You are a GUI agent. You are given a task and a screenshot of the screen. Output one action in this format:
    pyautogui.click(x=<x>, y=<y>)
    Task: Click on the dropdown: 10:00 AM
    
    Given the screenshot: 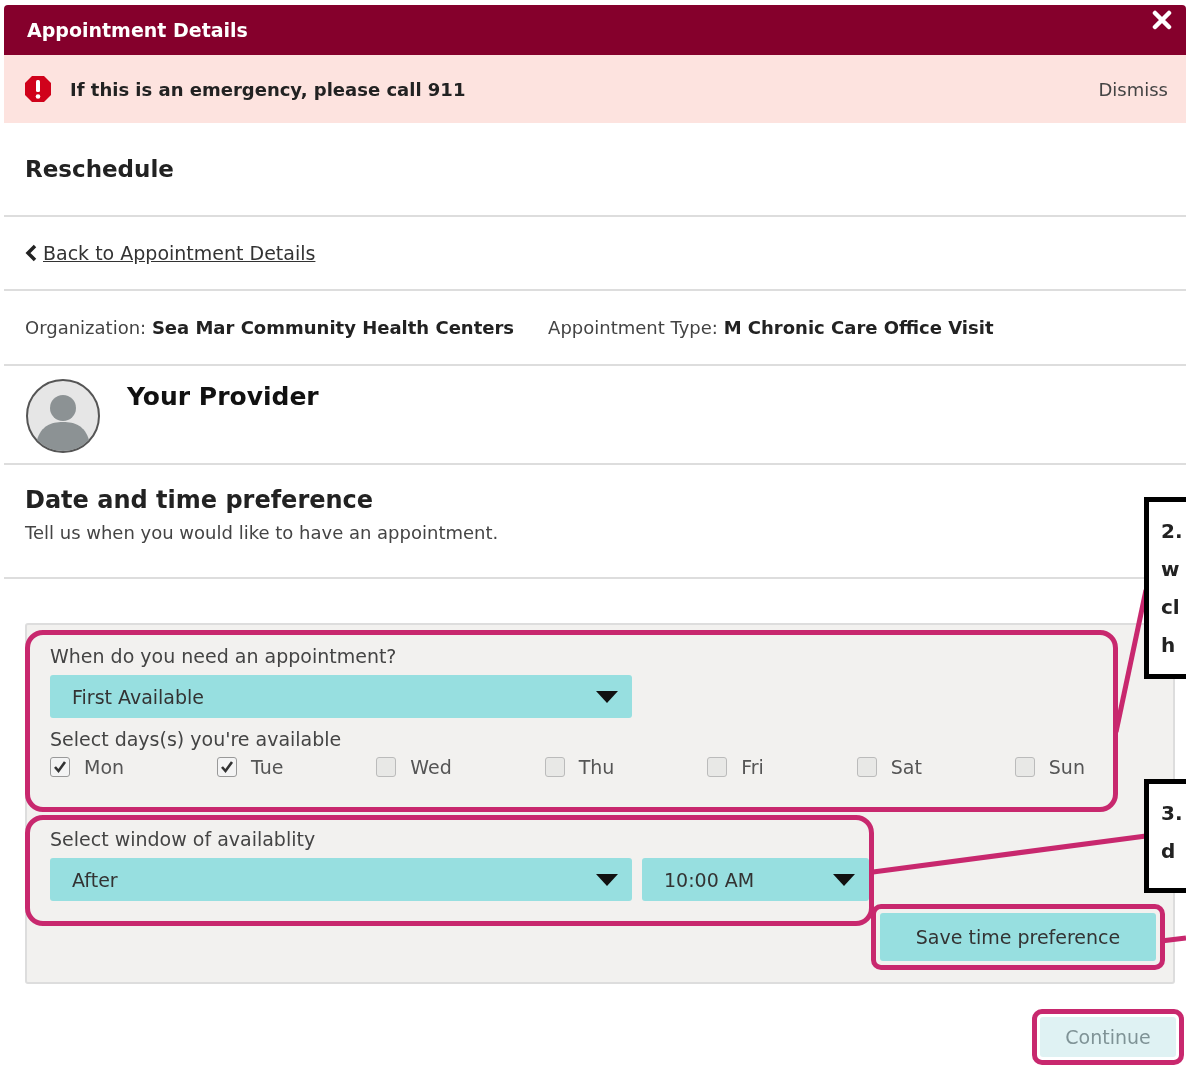 What is the action you would take?
    pyautogui.click(x=755, y=879)
    